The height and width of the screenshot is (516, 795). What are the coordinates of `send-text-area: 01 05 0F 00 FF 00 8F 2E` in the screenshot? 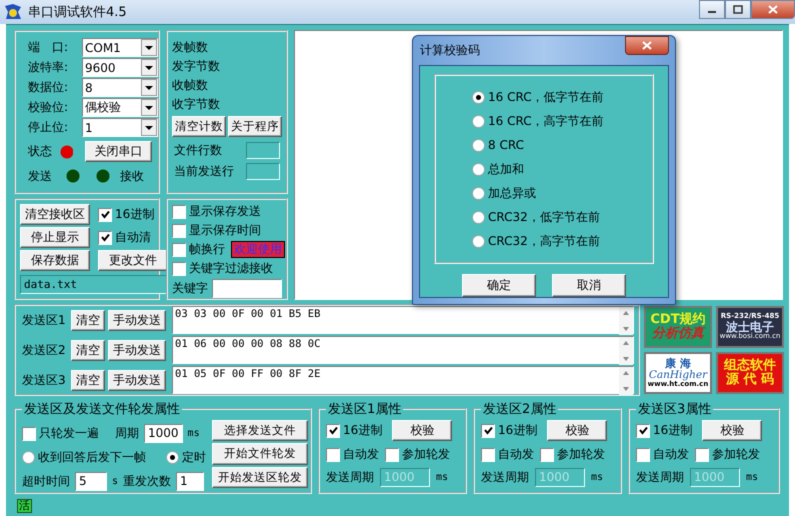 It's located at (403, 380).